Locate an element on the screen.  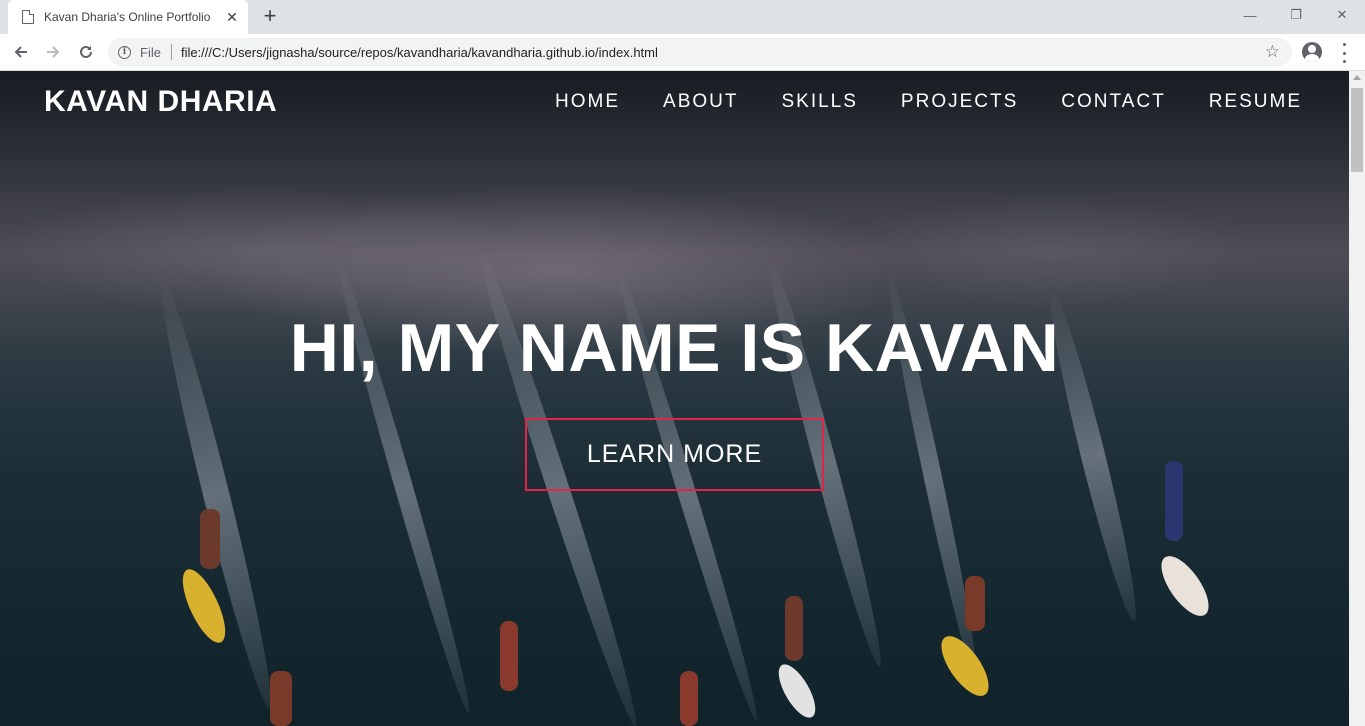
scroll-up-arrow-icon is located at coordinates (1357, 77).